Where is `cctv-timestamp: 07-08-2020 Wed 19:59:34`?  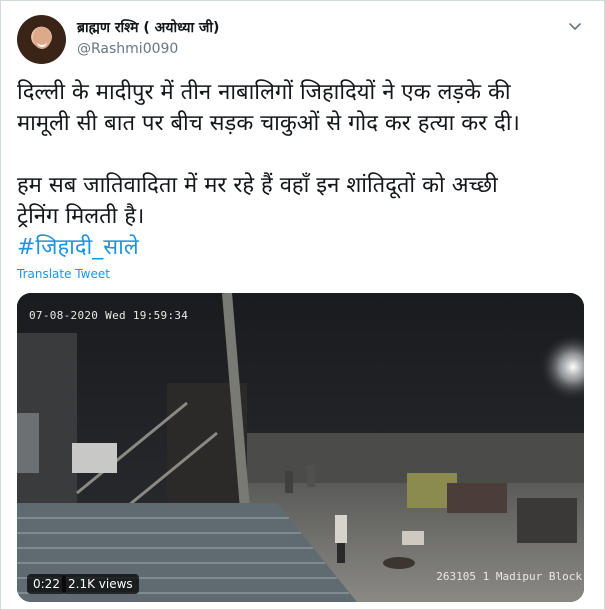
cctv-timestamp: 07-08-2020 Wed 19:59:34 is located at coordinates (109, 315).